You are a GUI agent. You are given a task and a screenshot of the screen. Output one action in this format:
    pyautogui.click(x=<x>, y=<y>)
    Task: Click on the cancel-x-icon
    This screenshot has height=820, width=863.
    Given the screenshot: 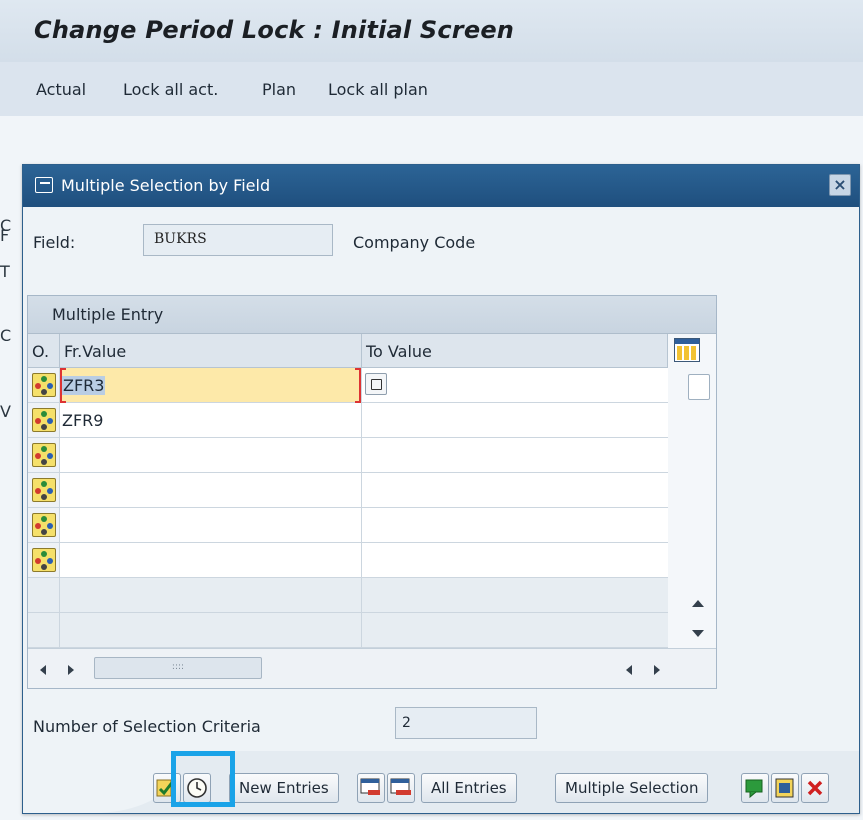 What is the action you would take?
    pyautogui.click(x=815, y=788)
    